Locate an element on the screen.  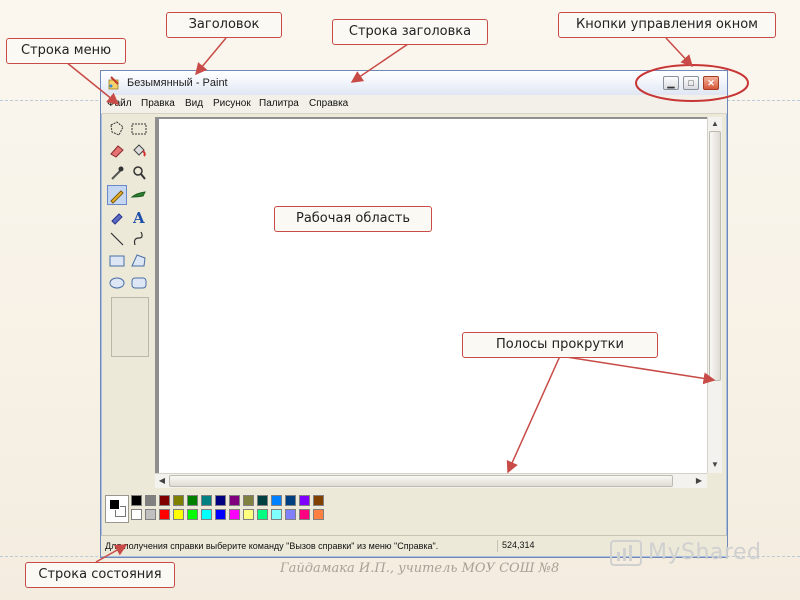
rounded-rect-icon is located at coordinates (139, 283).